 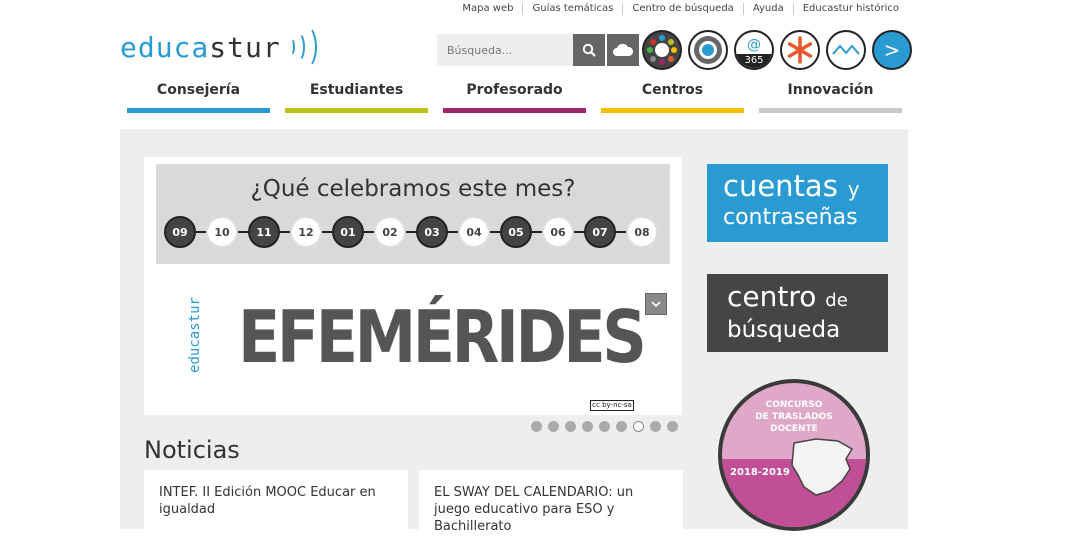 What do you see at coordinates (195, 335) in the screenshot?
I see `vertical-logo: educastur` at bounding box center [195, 335].